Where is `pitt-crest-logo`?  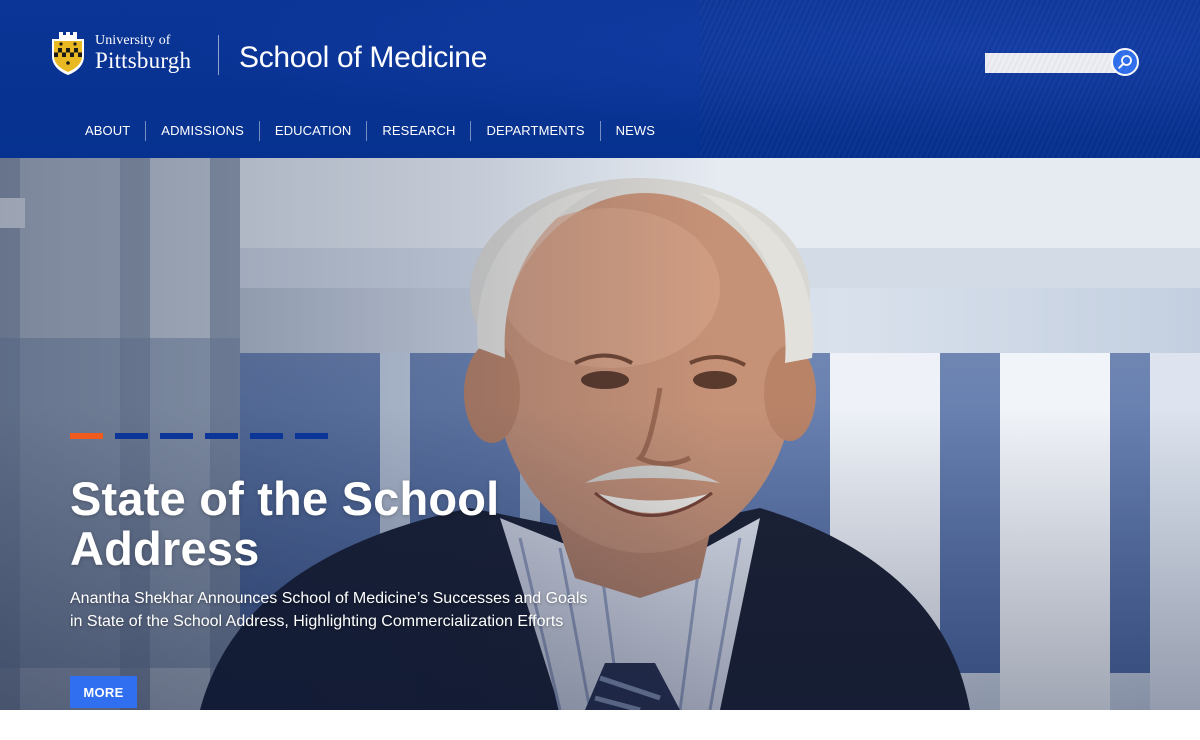
pitt-crest-logo is located at coordinates (68, 53).